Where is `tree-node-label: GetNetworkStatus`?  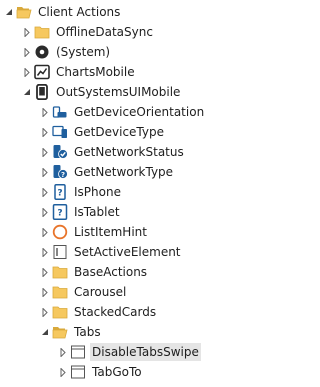 tree-node-label: GetNetworkStatus is located at coordinates (129, 152).